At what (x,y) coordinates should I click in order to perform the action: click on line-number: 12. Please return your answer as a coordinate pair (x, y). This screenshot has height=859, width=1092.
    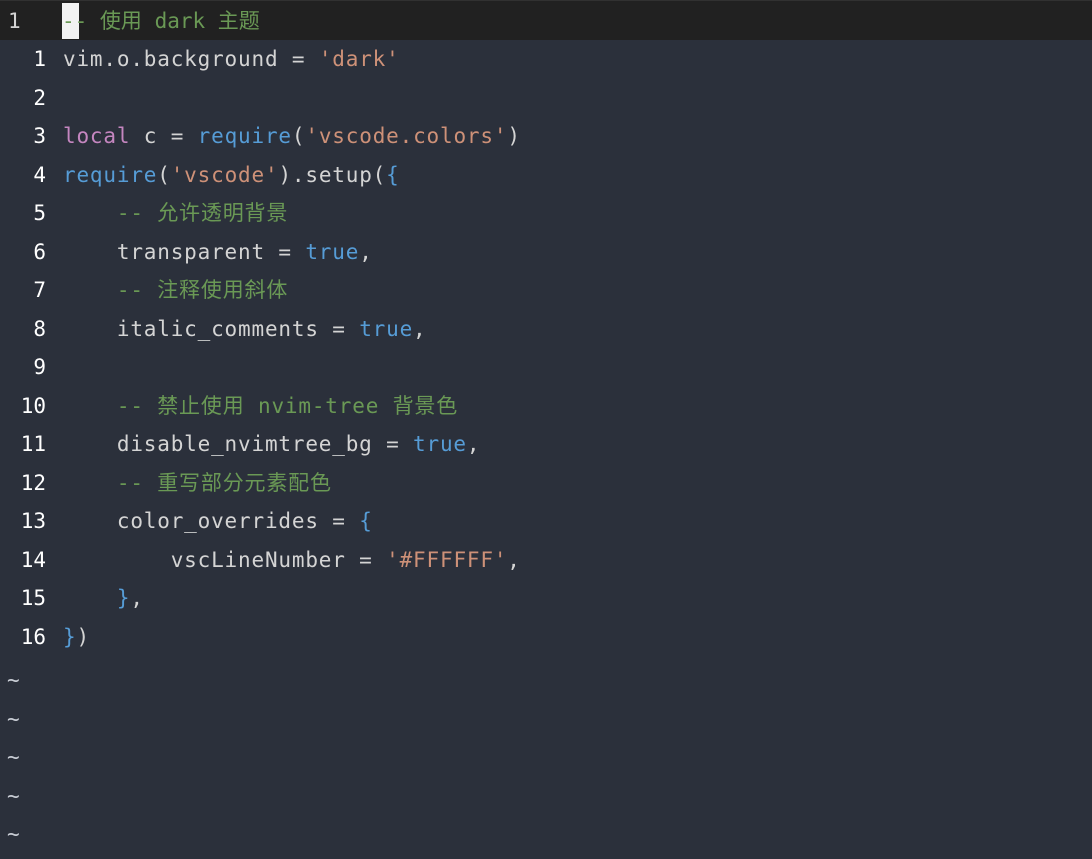
    Looking at the image, I should click on (33, 482).